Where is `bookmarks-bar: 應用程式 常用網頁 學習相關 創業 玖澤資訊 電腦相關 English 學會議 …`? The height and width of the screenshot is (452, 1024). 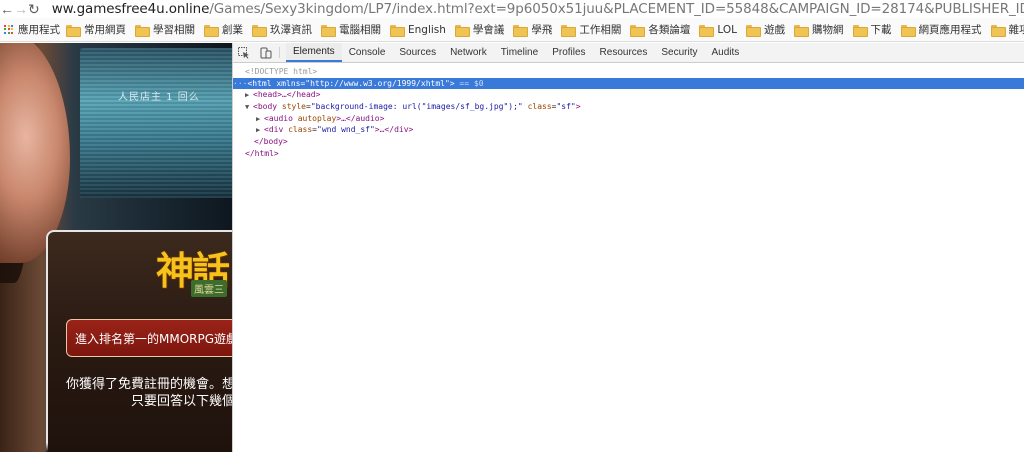 bookmarks-bar: 應用程式 常用網頁 學習相關 創業 玖澤資訊 電腦相關 English 學會議 … is located at coordinates (512, 30).